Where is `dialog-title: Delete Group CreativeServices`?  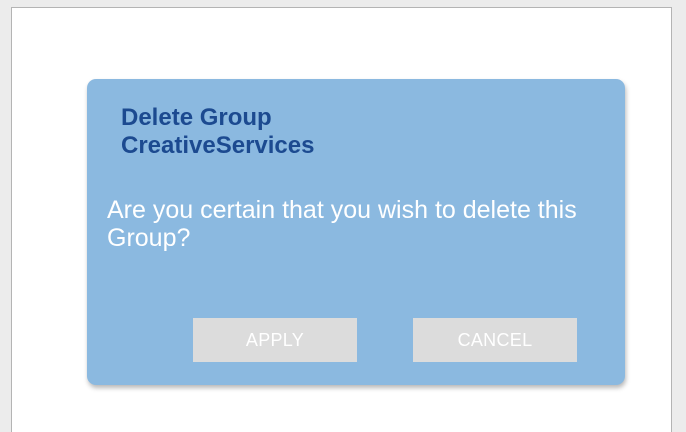 dialog-title: Delete Group CreativeServices is located at coordinates (217, 132).